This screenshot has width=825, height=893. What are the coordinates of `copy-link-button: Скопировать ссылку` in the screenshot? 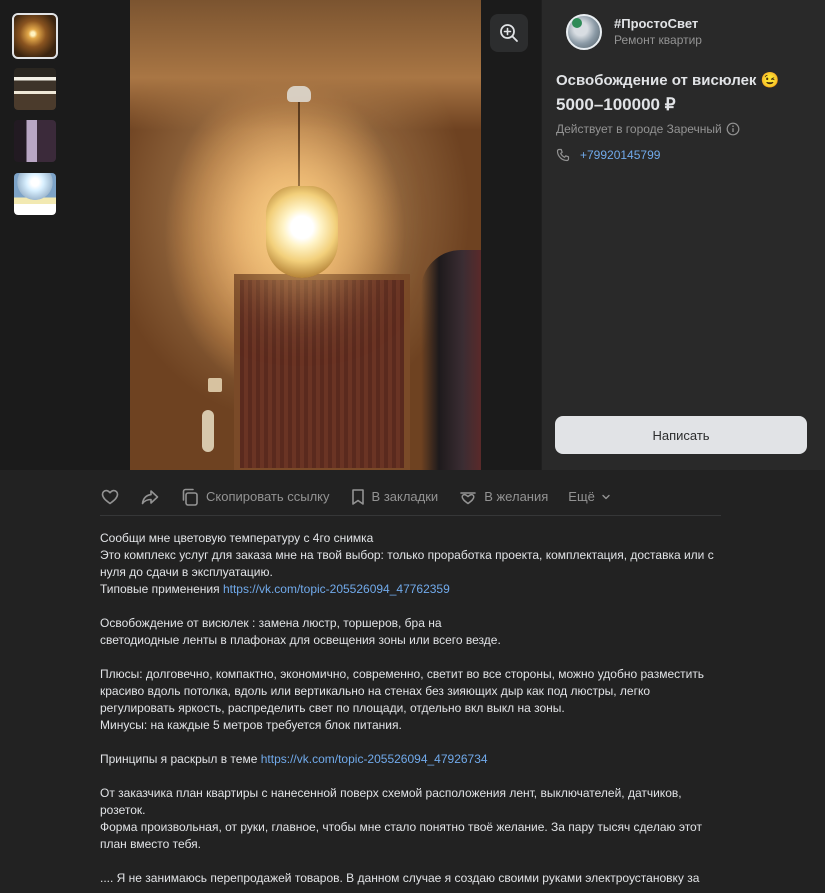 It's located at (255, 497).